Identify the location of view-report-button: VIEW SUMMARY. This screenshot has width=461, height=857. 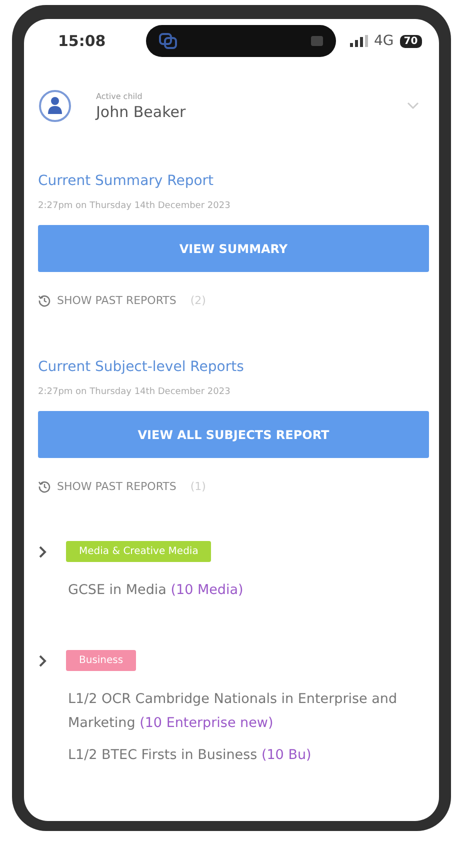
(233, 248).